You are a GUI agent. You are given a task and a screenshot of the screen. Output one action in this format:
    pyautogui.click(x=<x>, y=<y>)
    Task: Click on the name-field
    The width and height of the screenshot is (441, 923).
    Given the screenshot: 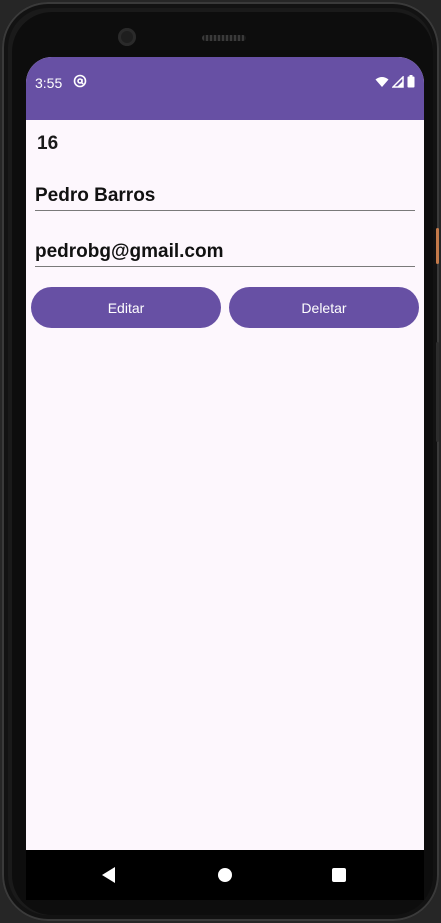 What is the action you would take?
    pyautogui.click(x=225, y=196)
    